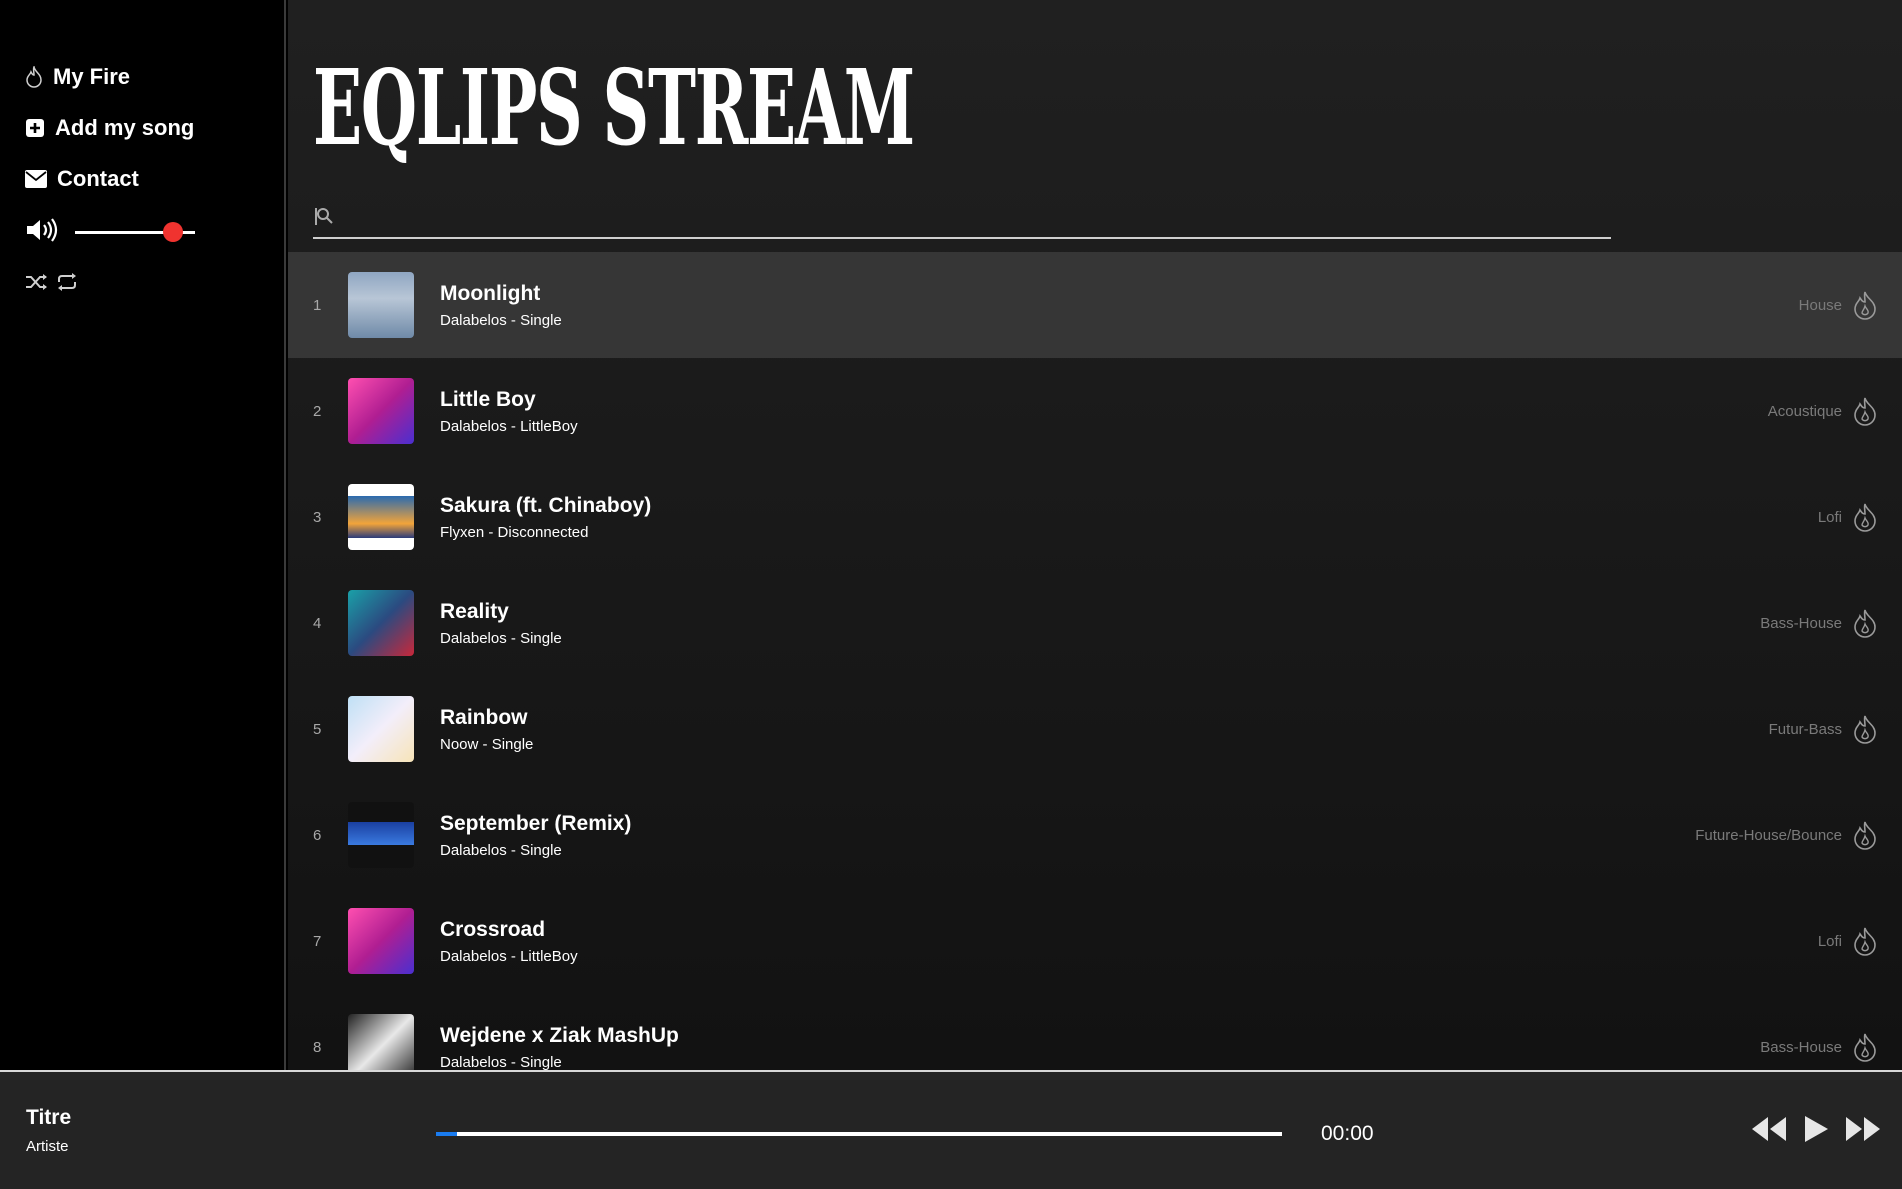  Describe the element at coordinates (317, 941) in the screenshot. I see `track-number: 7` at that location.